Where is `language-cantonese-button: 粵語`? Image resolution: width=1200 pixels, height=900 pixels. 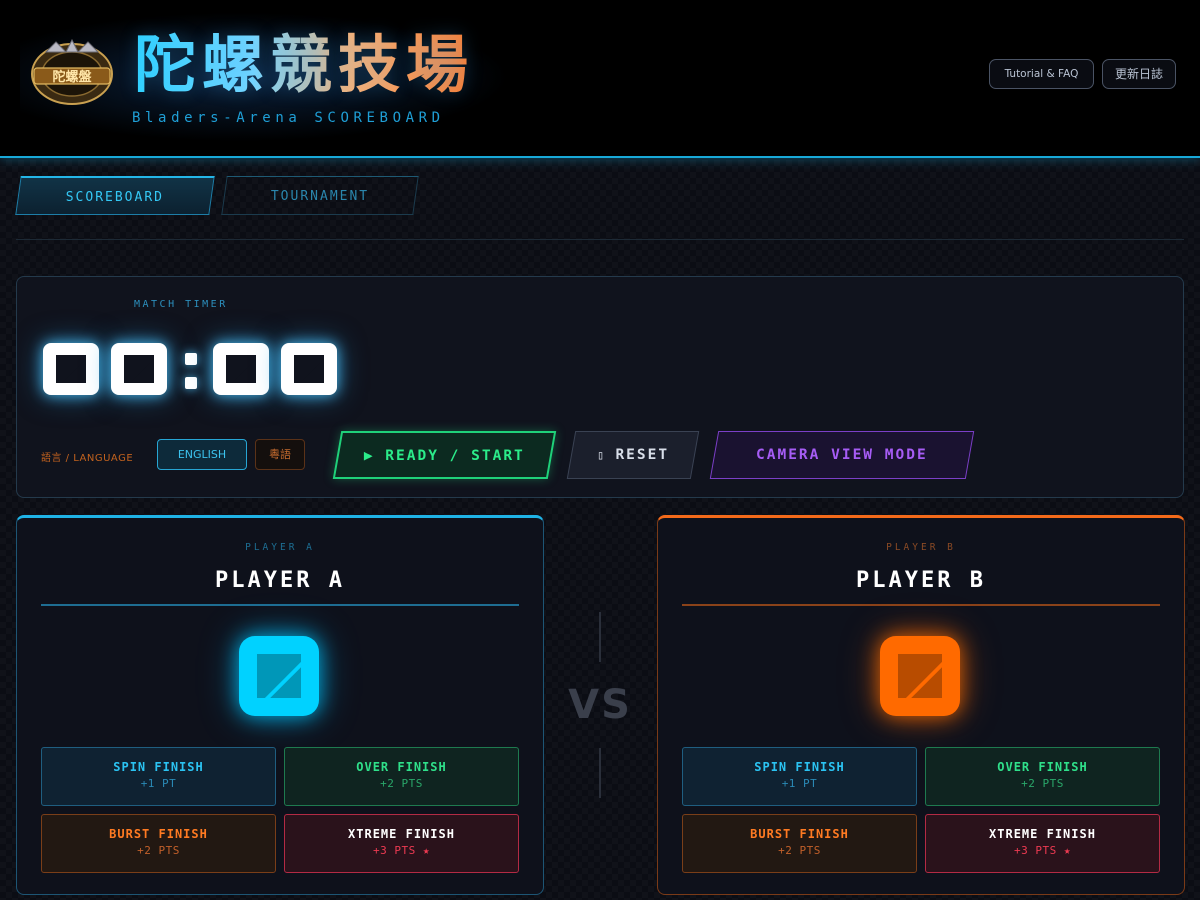 language-cantonese-button: 粵語 is located at coordinates (280, 454).